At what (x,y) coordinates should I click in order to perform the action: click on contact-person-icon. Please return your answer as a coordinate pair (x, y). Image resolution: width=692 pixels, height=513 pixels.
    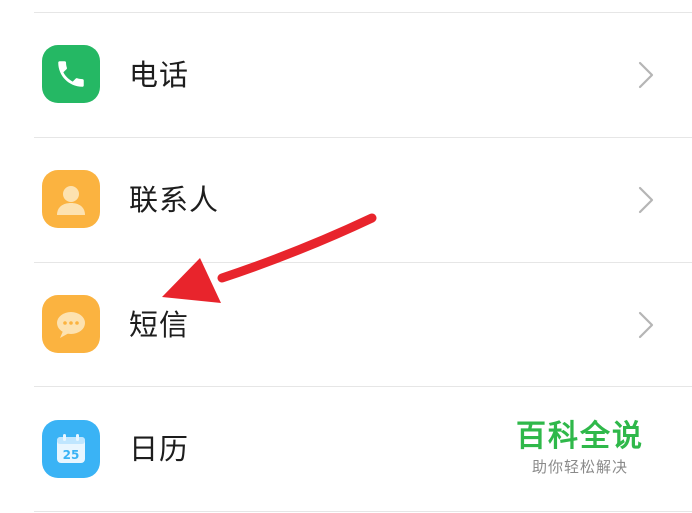
    Looking at the image, I should click on (71, 199).